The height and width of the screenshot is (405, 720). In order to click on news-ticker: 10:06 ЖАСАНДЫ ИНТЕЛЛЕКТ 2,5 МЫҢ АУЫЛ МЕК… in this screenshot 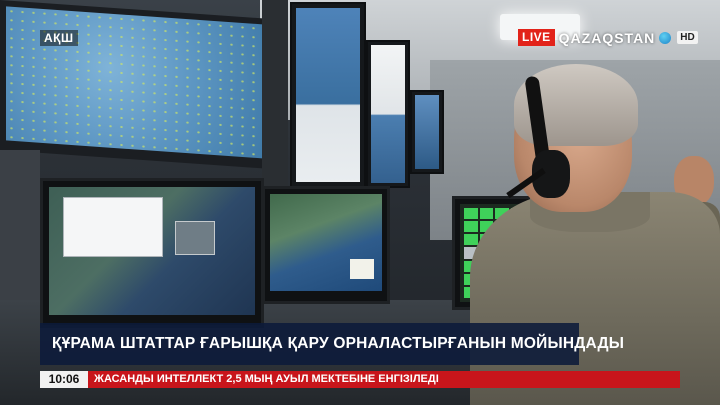, I will do `click(360, 379)`.